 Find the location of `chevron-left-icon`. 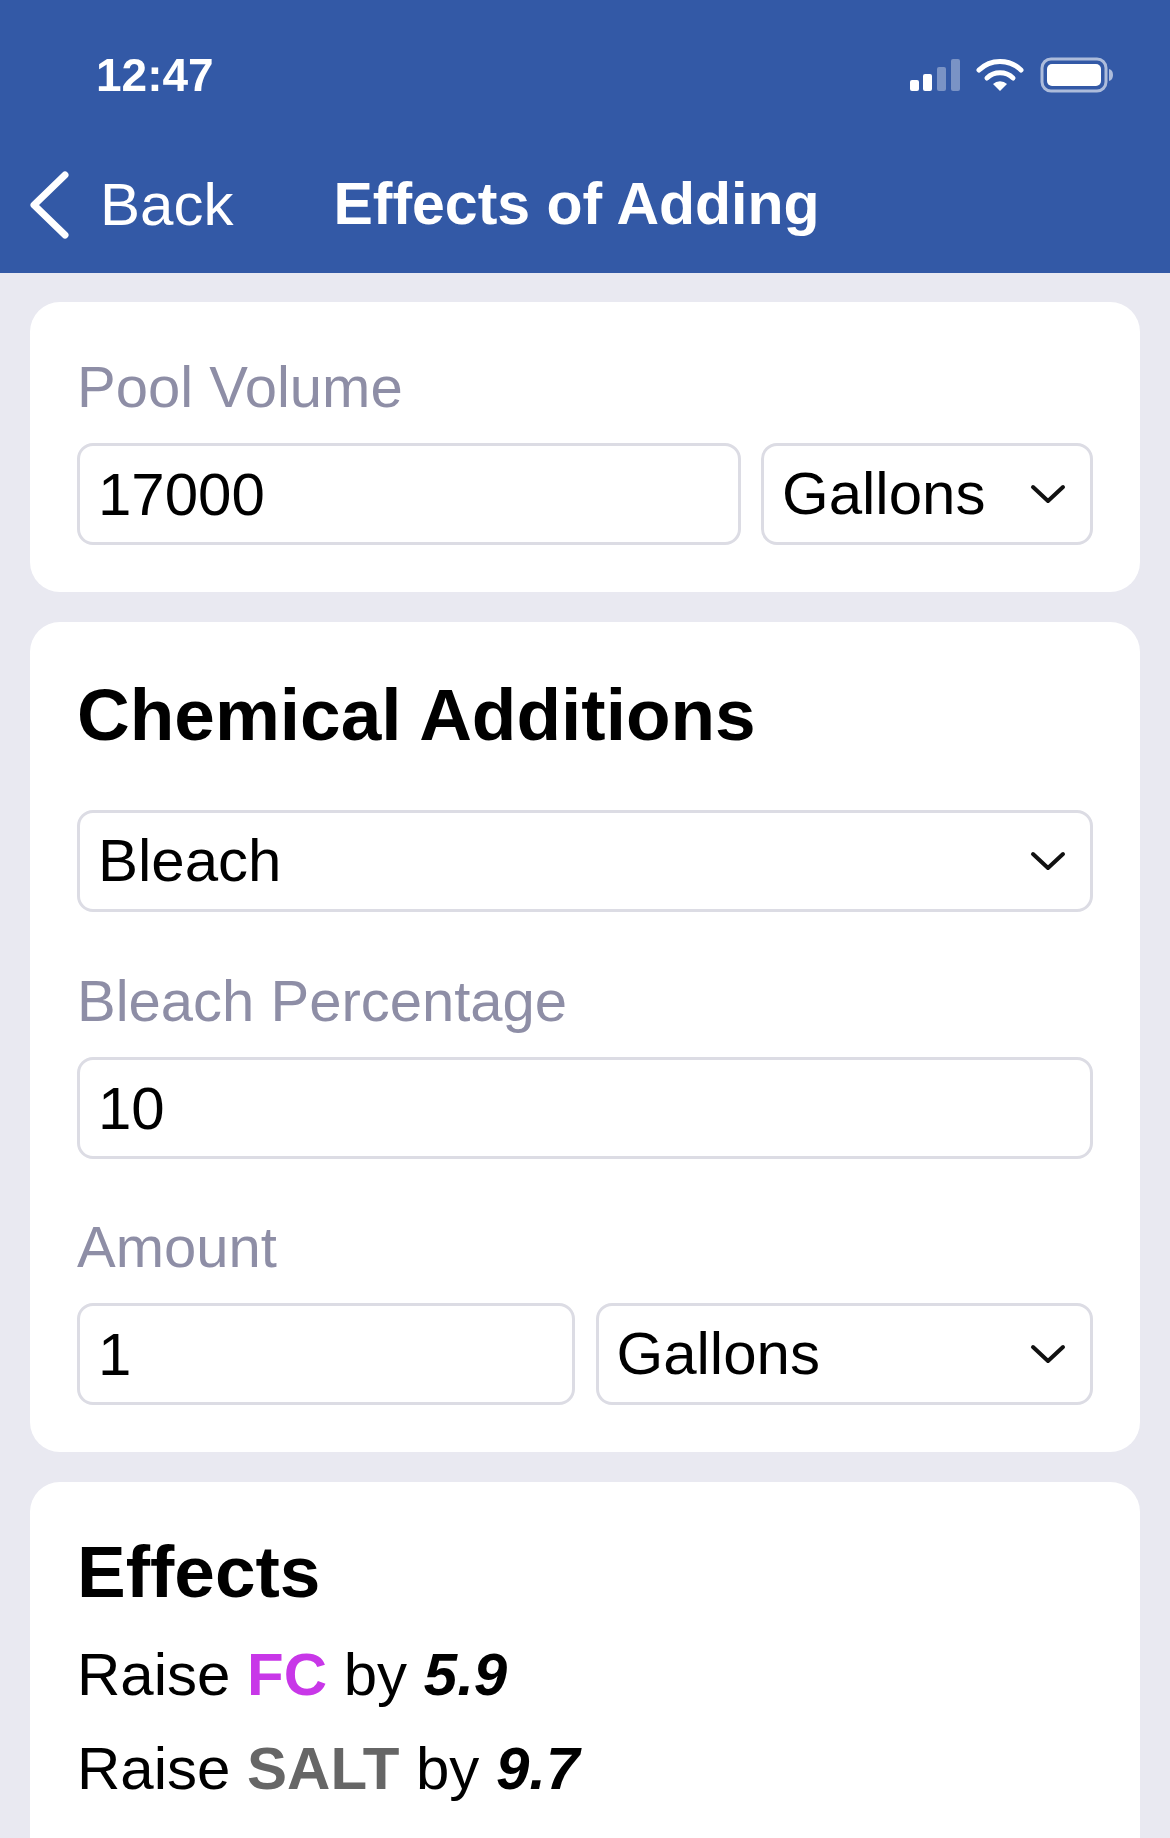

chevron-left-icon is located at coordinates (49, 204).